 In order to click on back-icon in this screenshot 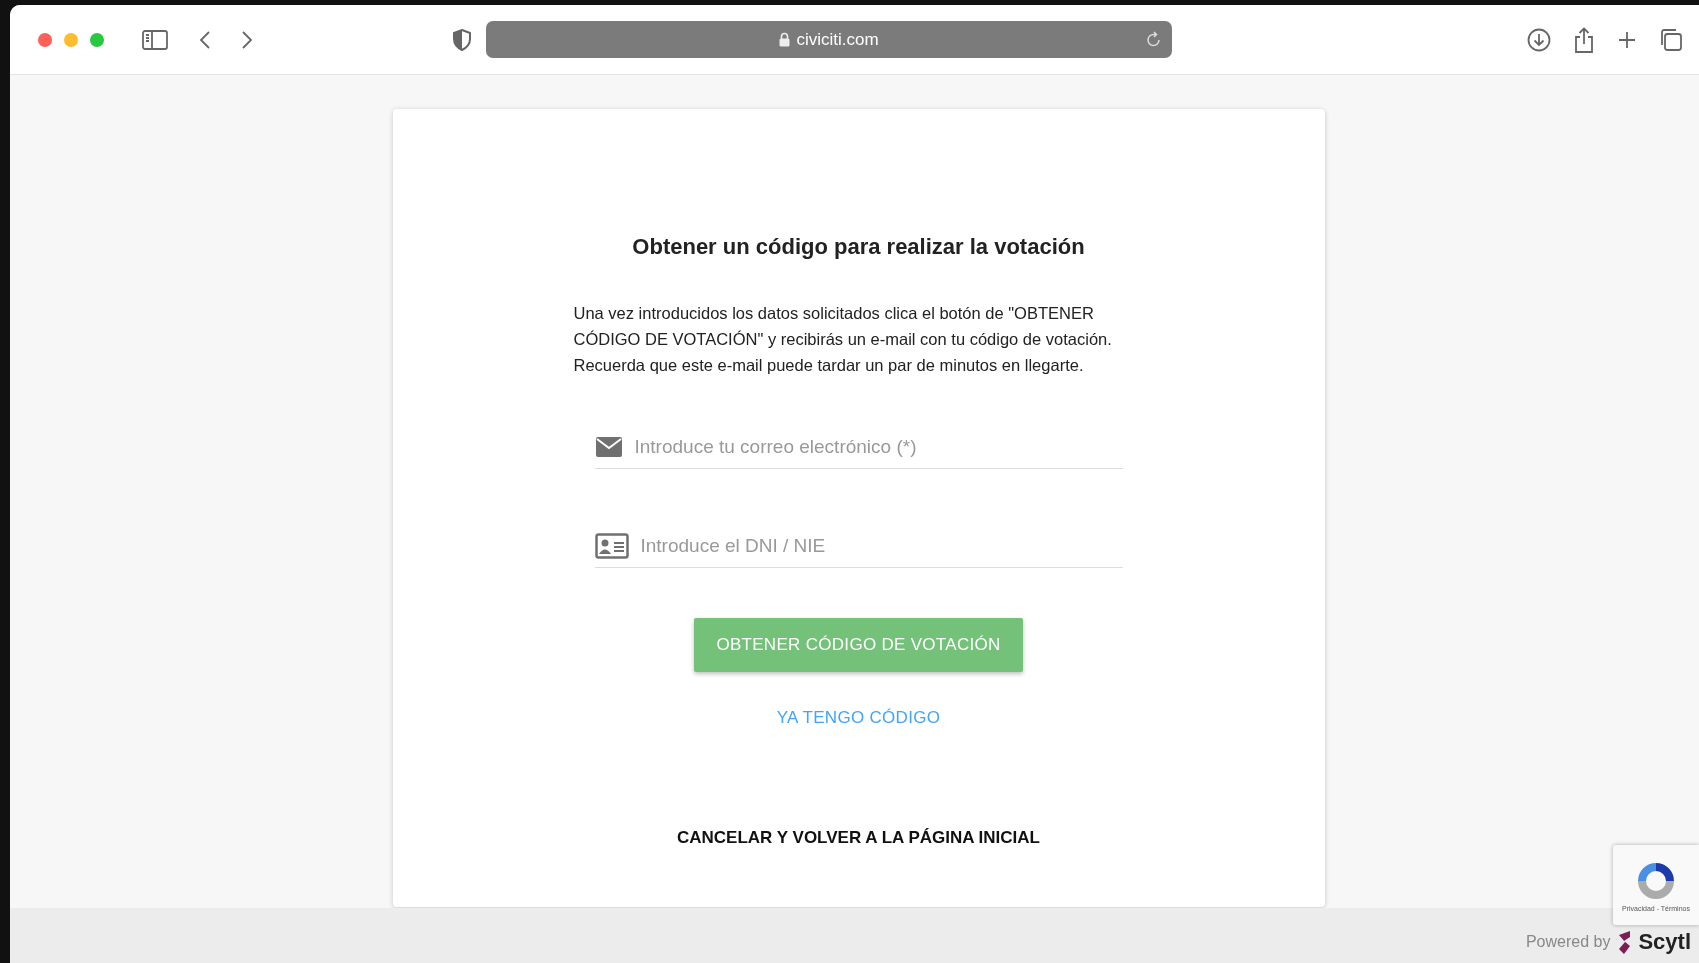, I will do `click(205, 39)`.